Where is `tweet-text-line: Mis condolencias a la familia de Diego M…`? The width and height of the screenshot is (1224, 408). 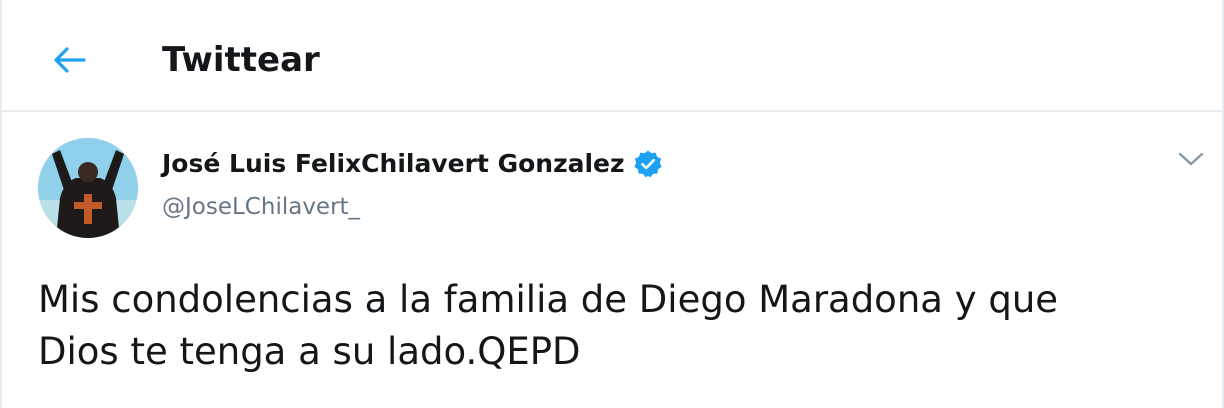 tweet-text-line: Mis condolencias a la familia de Diego M… is located at coordinates (548, 299).